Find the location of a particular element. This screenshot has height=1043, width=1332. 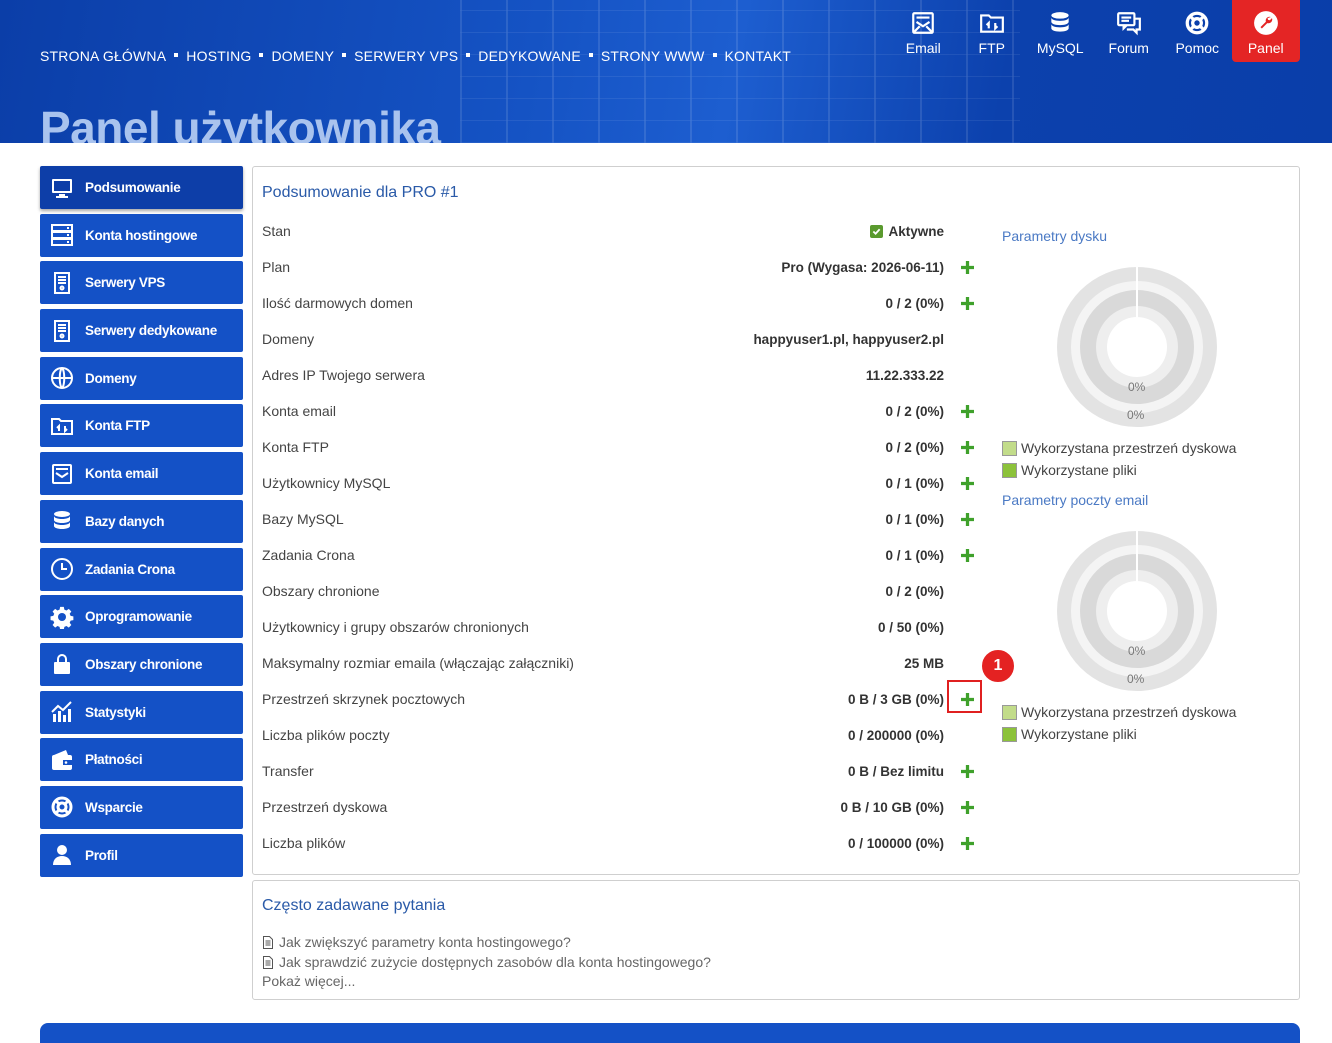

summary-row-value: 0 / 100000 (0%) is located at coordinates (895, 843).